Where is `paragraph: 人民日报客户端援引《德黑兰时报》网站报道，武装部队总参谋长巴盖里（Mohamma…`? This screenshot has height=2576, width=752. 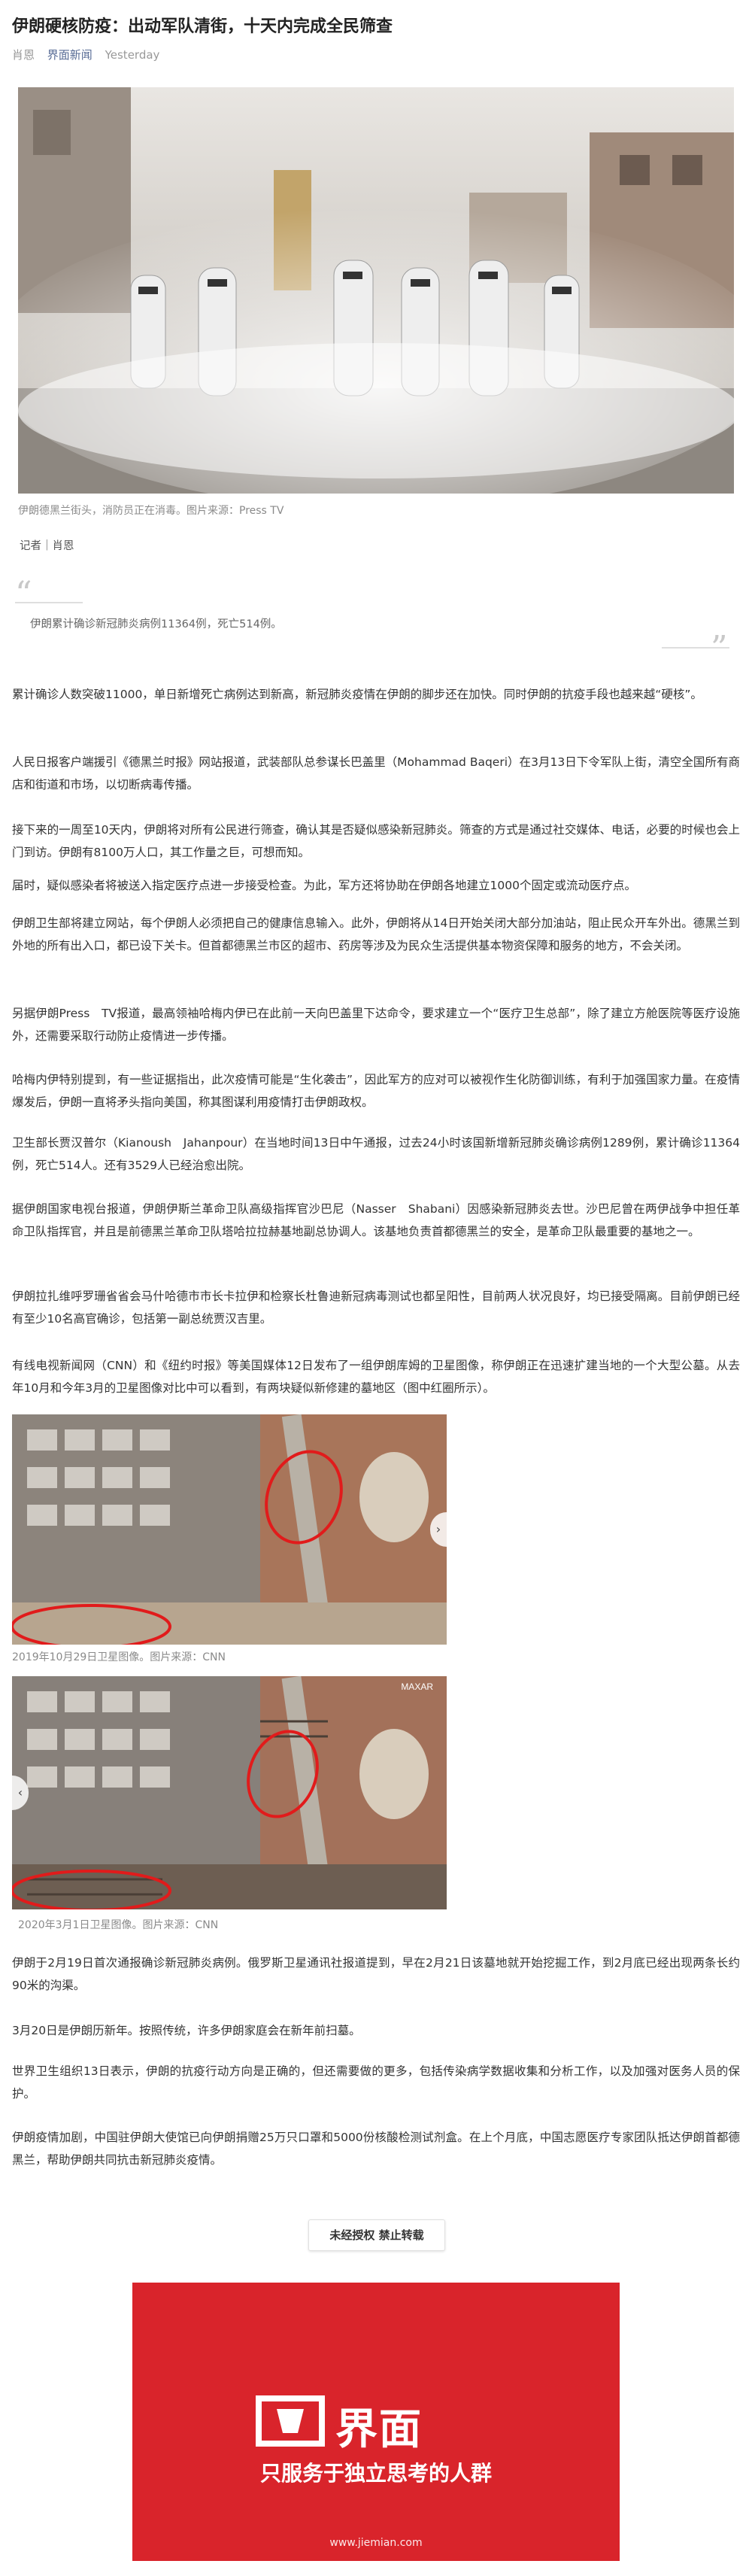 paragraph: 人民日报客户端援引《德黑兰时报》网站报道，武装部队总参谋长巴盖里（Mohamma… is located at coordinates (376, 773).